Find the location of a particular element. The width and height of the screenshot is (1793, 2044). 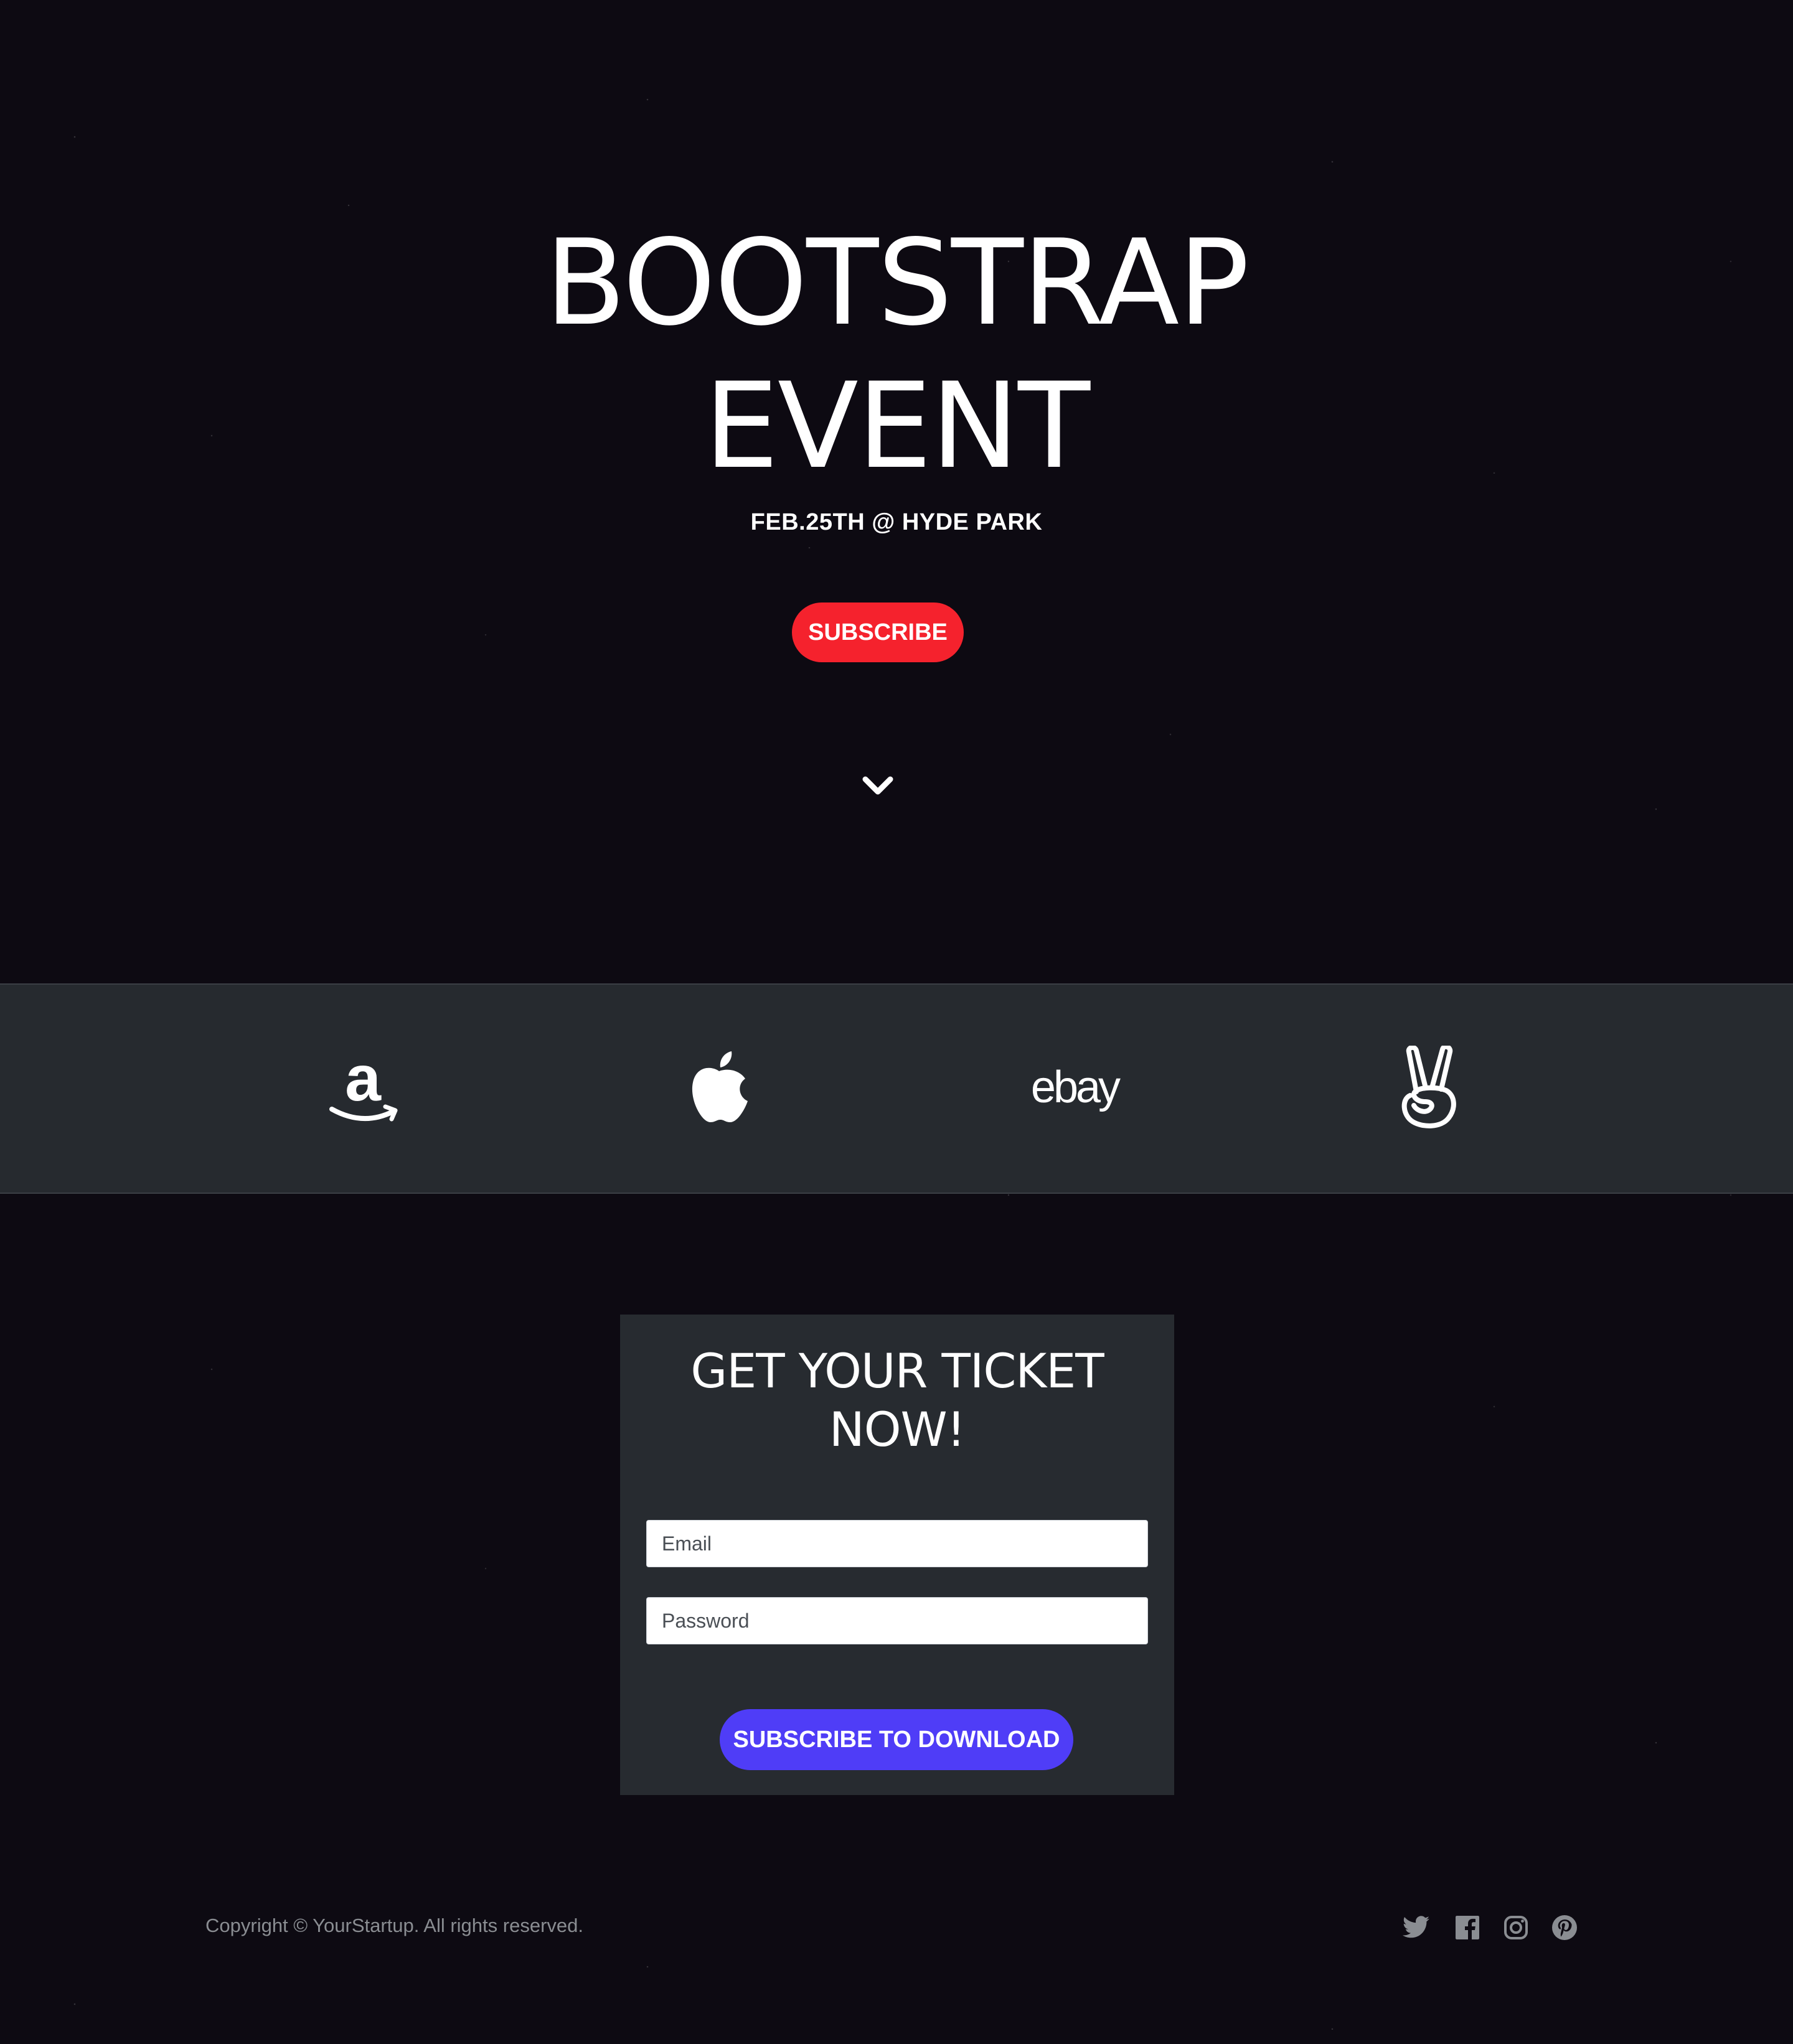

event-title: BOOTSTRAP EVENT is located at coordinates (896, 355).